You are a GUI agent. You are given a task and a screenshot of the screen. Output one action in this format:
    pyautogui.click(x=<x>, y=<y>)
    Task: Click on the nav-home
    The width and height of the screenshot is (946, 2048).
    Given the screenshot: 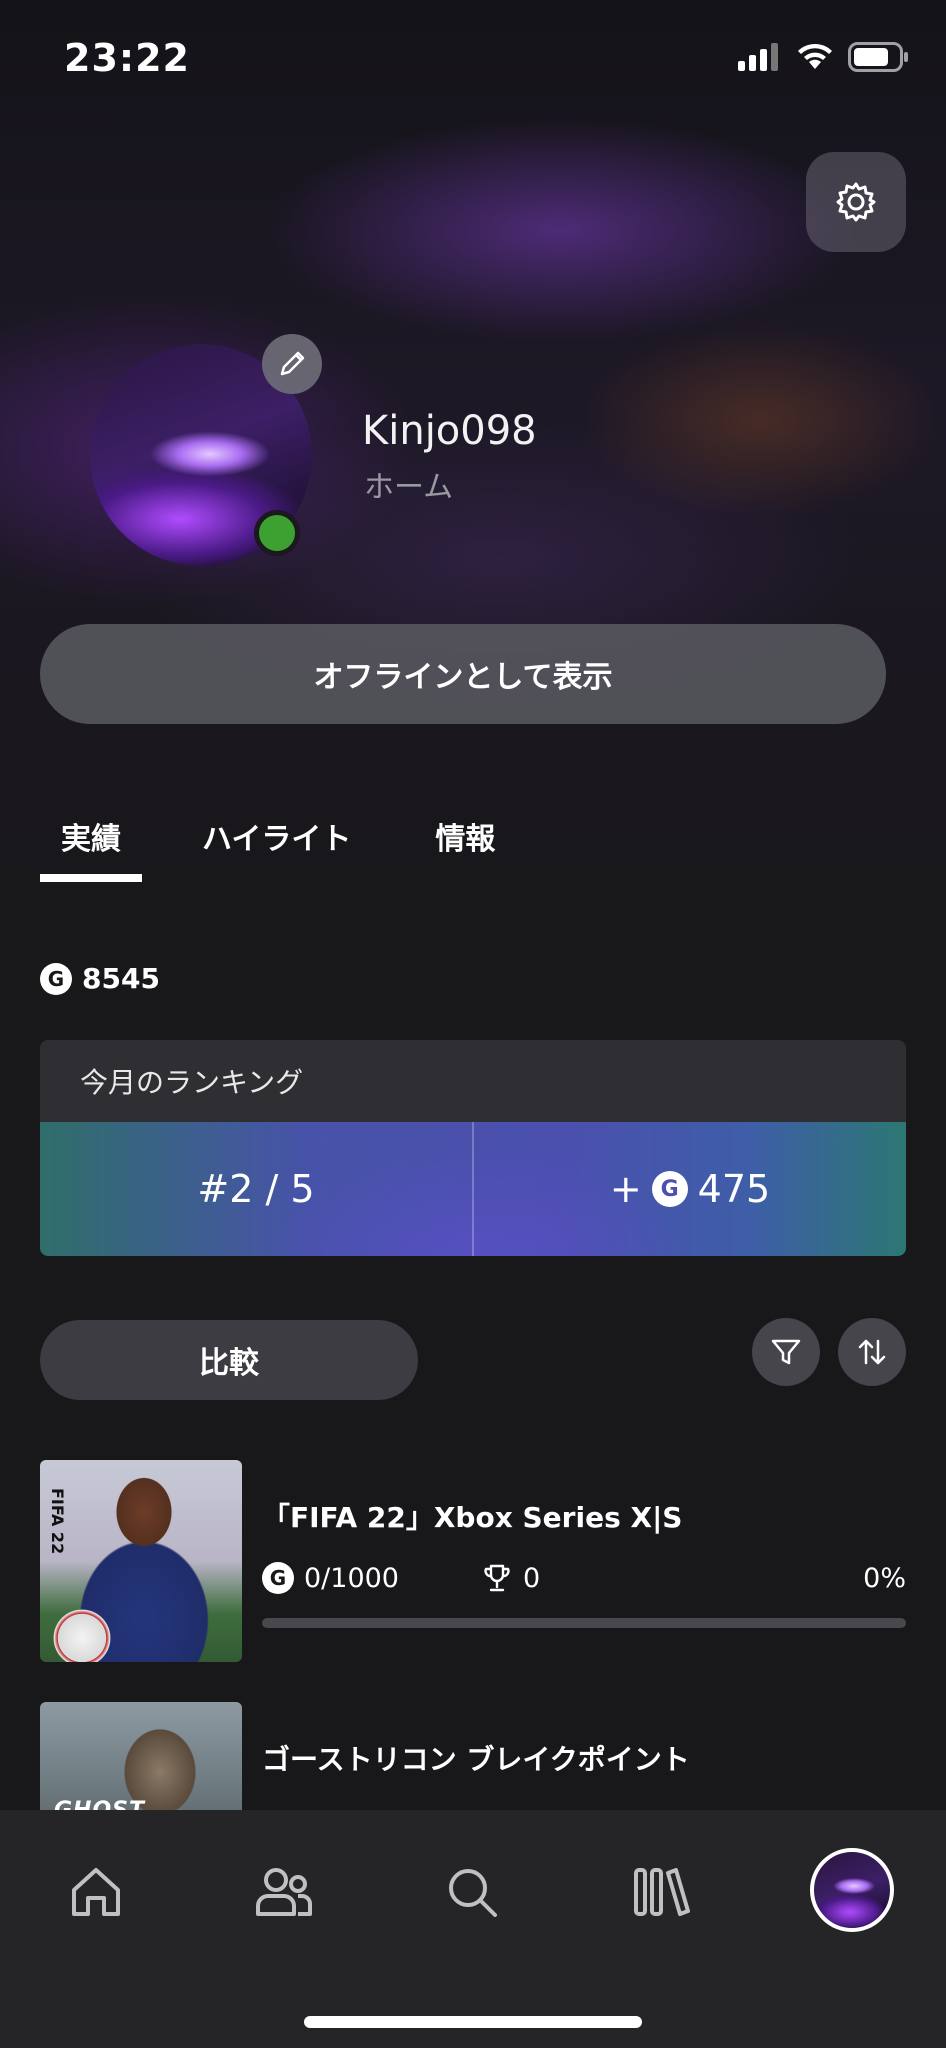 What is the action you would take?
    pyautogui.click(x=96, y=1892)
    